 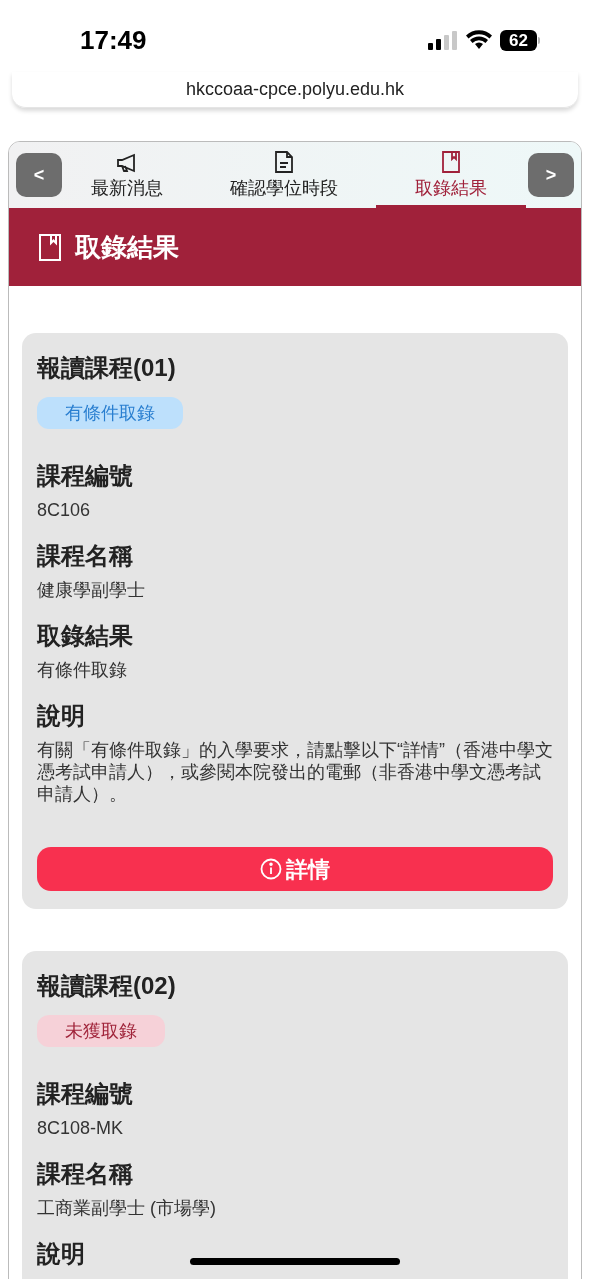 I want to click on tab: 最新消息, so click(x=127, y=175).